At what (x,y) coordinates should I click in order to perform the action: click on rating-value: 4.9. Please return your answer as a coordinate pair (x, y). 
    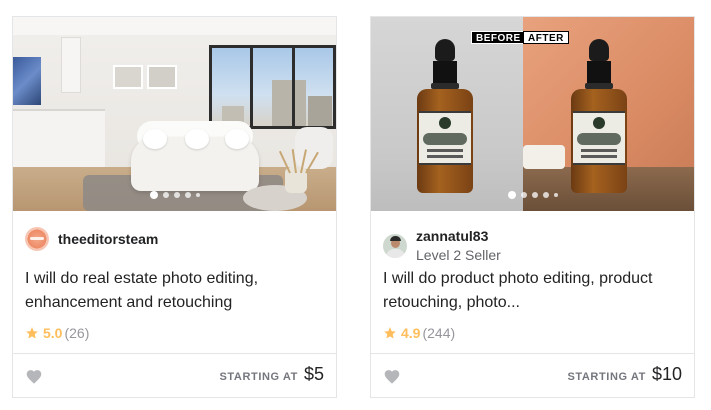
    Looking at the image, I should click on (411, 333).